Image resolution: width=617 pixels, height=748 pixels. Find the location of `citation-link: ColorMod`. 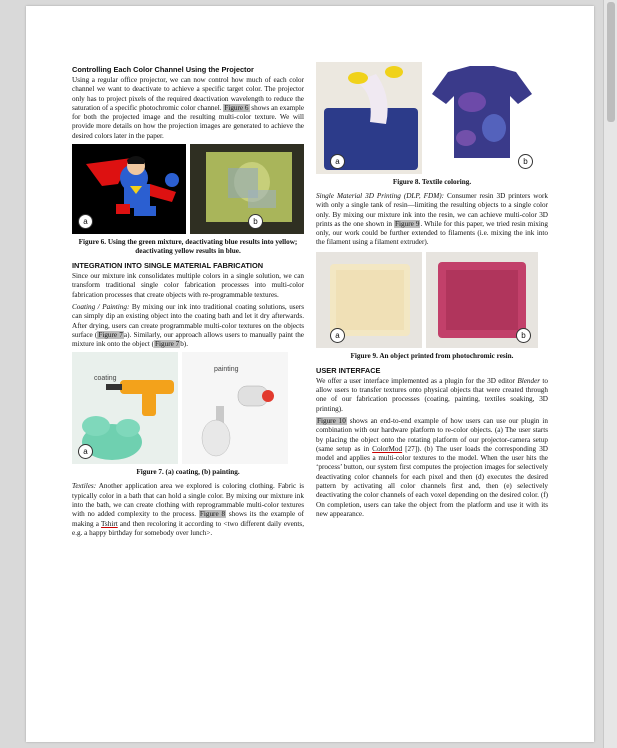

citation-link: ColorMod is located at coordinates (387, 449).